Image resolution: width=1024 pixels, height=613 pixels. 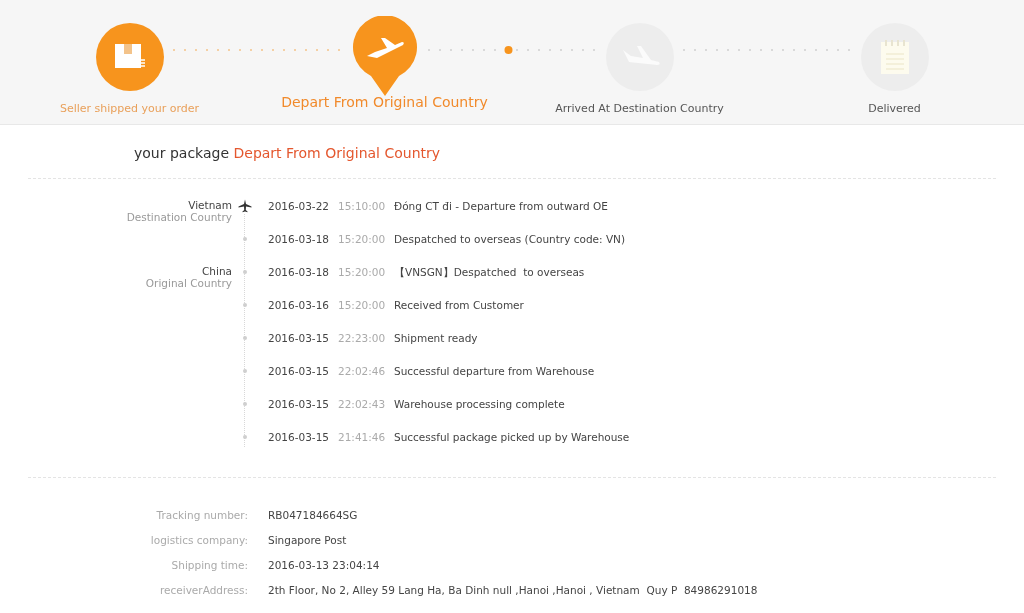 I want to click on step-label: Depart From Original Country, so click(x=384, y=102).